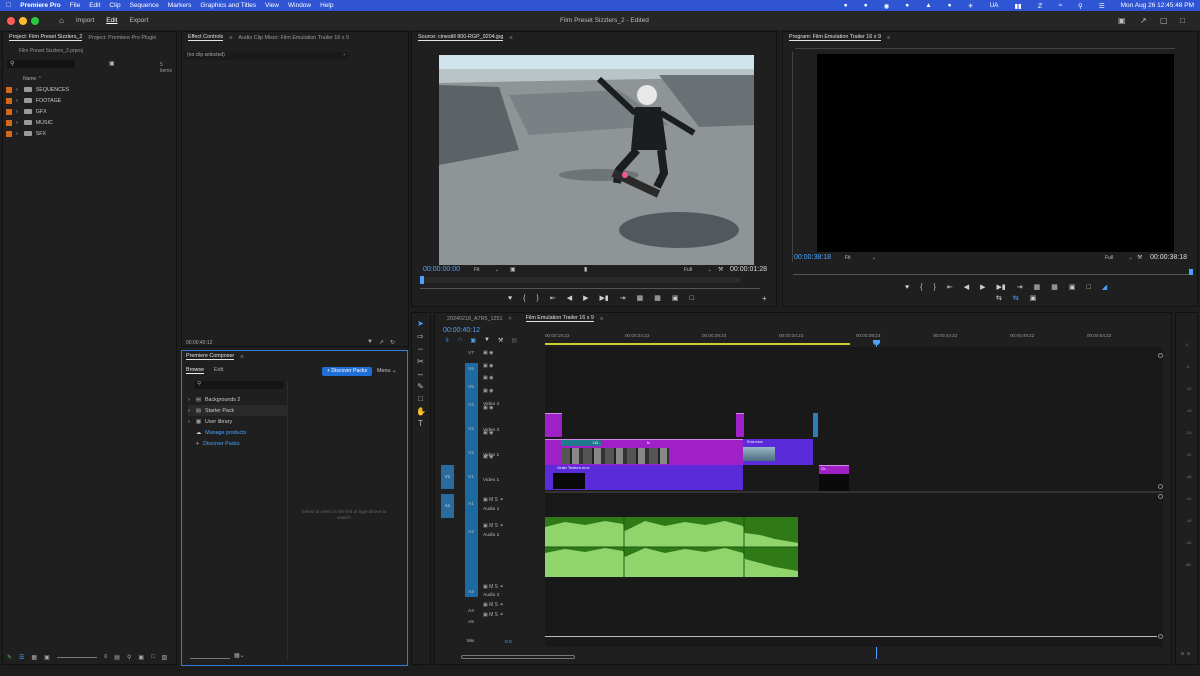 This screenshot has width=1200, height=676. What do you see at coordinates (471, 429) in the screenshot?
I see `track-id-v3: V3` at bounding box center [471, 429].